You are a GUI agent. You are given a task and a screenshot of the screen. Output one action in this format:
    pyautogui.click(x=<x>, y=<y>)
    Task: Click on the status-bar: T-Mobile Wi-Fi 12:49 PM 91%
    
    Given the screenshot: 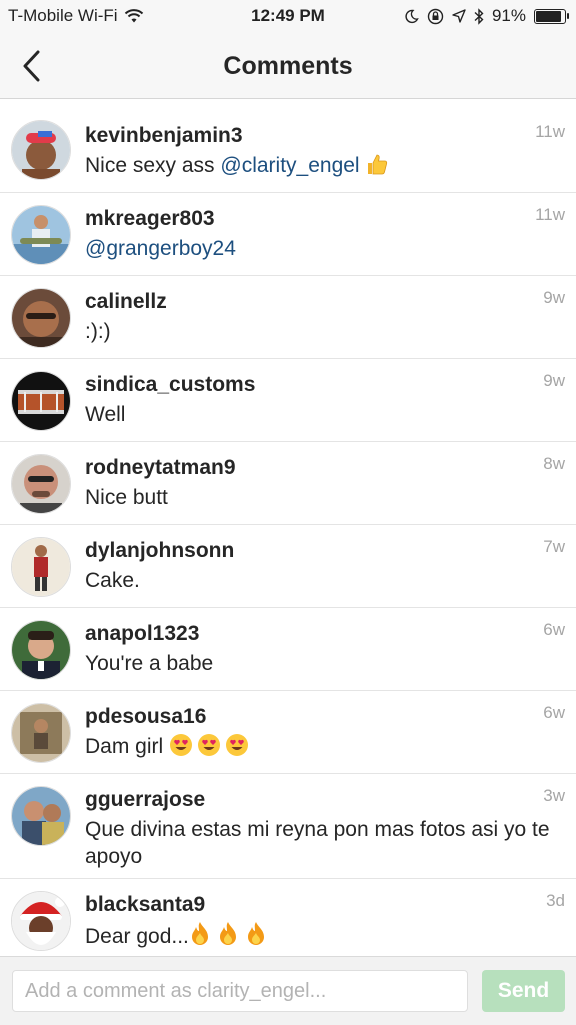 What is the action you would take?
    pyautogui.click(x=288, y=17)
    